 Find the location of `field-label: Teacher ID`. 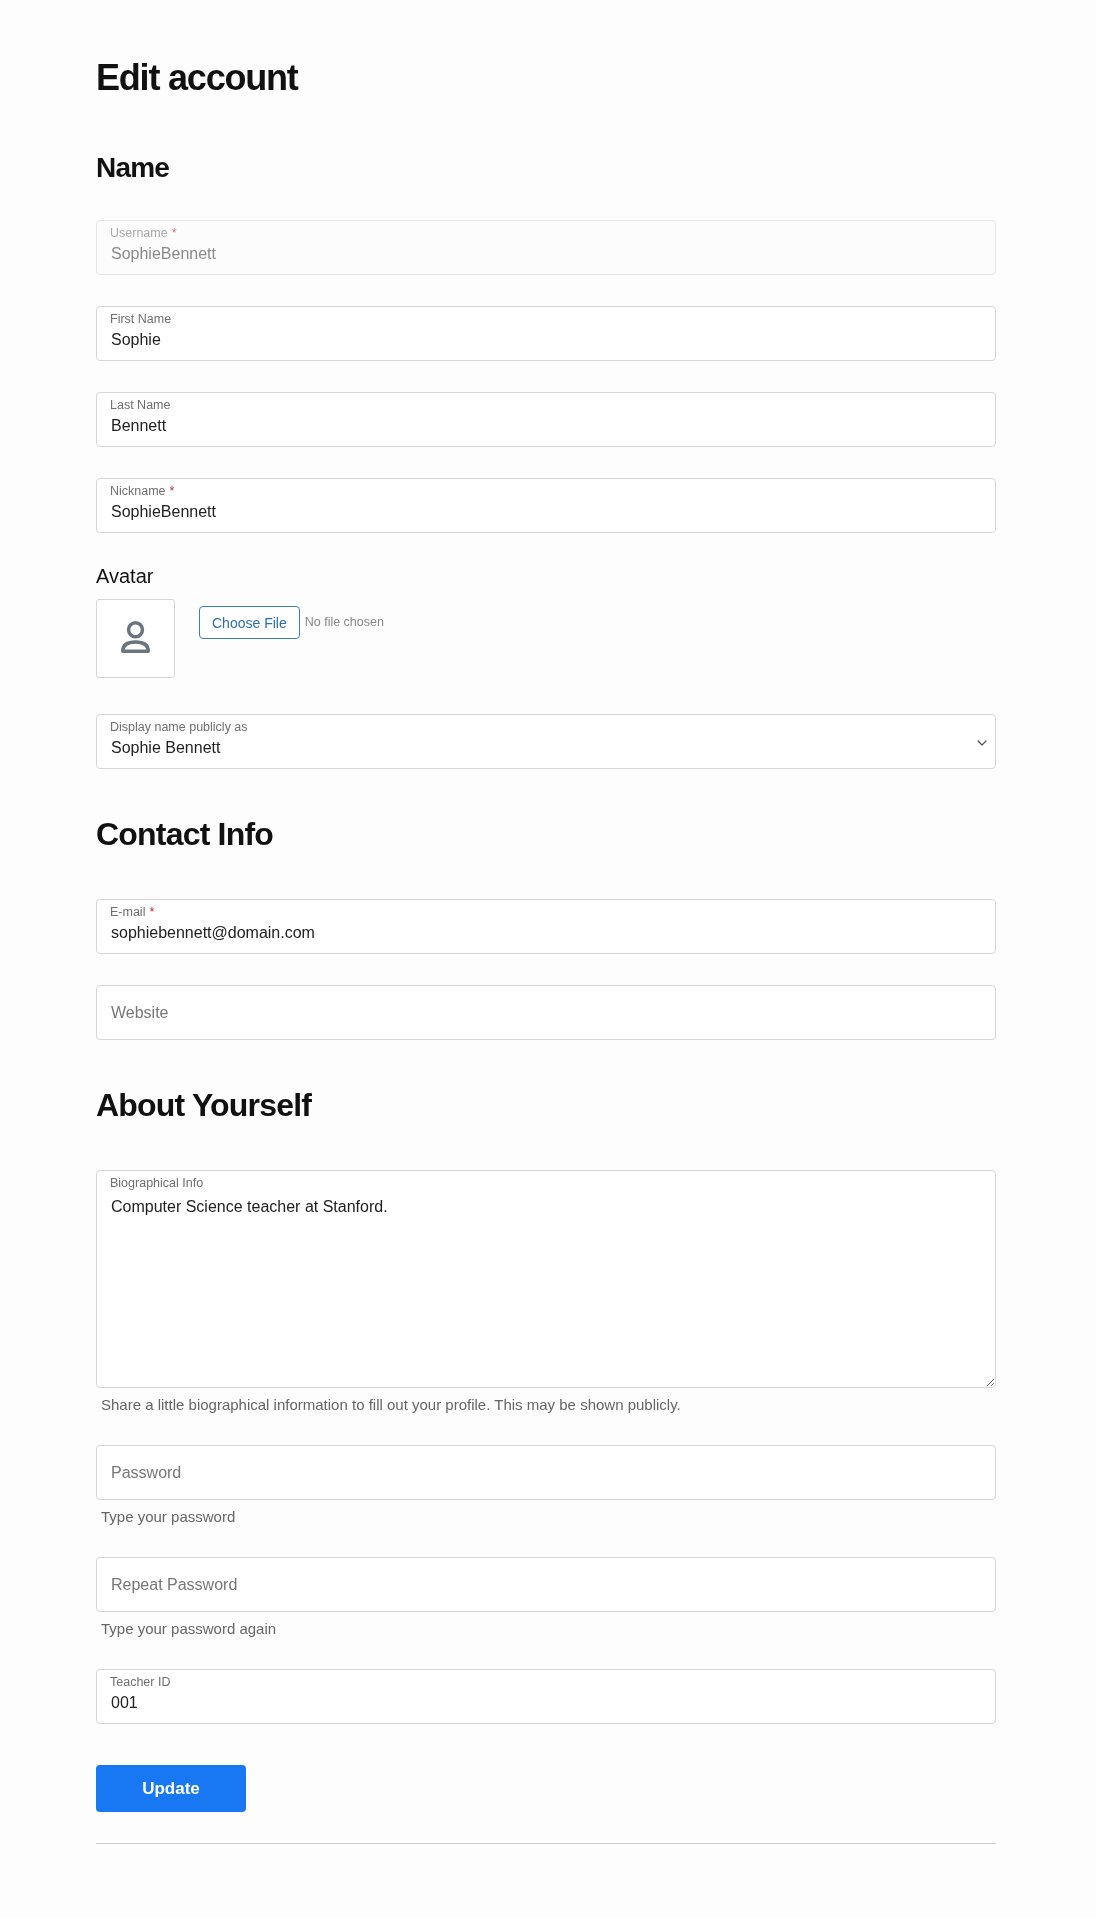

field-label: Teacher ID is located at coordinates (140, 1682).